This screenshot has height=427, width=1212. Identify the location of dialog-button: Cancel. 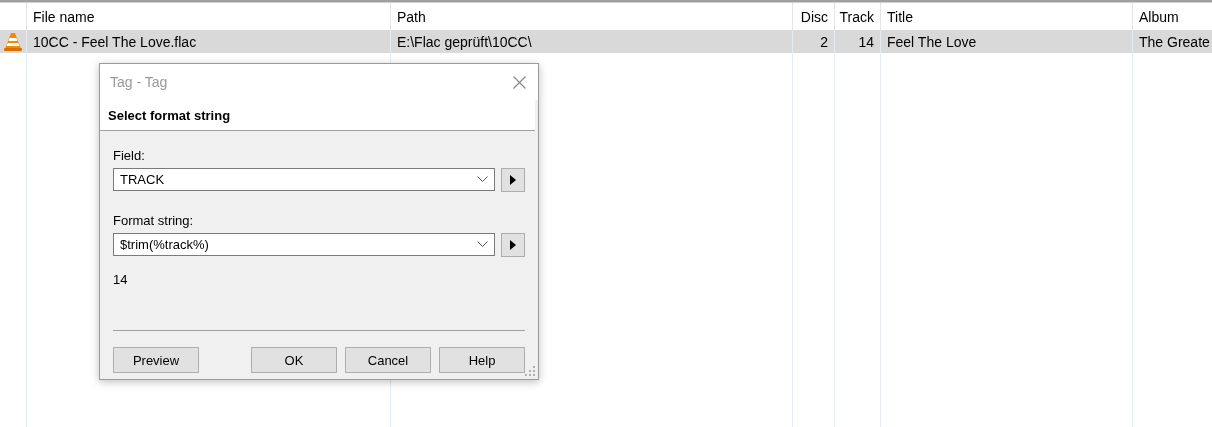
(388, 360).